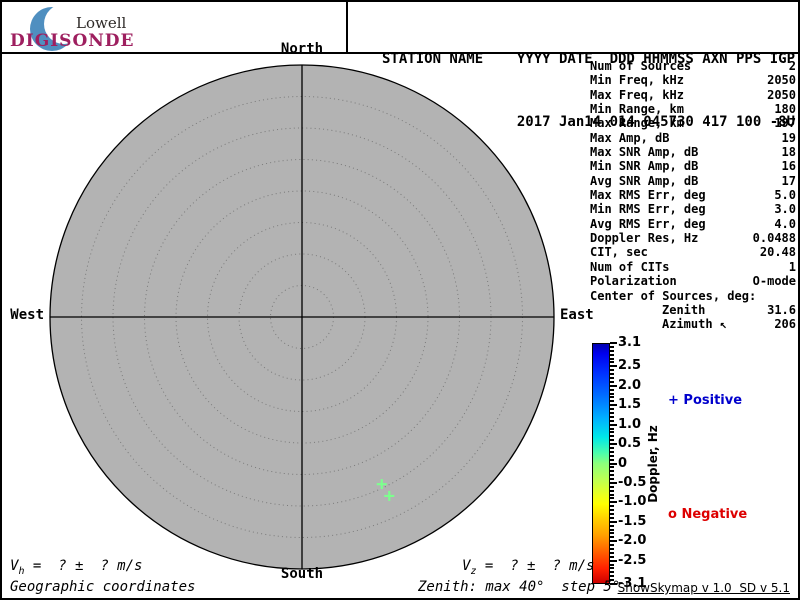 The height and width of the screenshot is (600, 800). Describe the element at coordinates (630, 385) in the screenshot. I see `colorbar-tick-label: 2.0` at that location.